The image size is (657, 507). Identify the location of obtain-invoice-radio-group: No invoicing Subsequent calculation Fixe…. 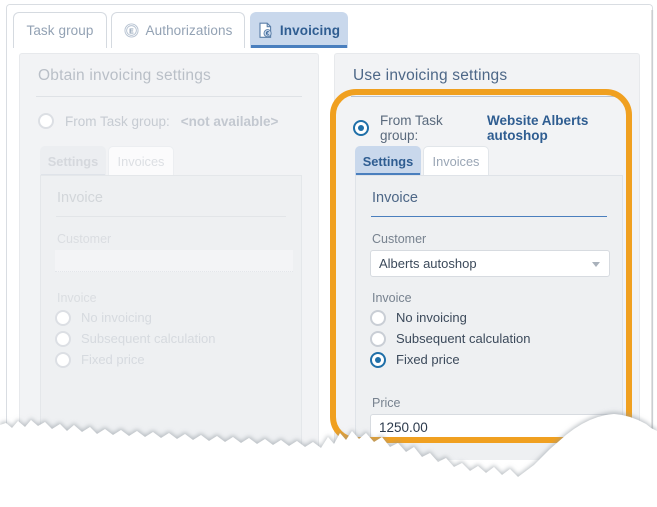
(135, 338).